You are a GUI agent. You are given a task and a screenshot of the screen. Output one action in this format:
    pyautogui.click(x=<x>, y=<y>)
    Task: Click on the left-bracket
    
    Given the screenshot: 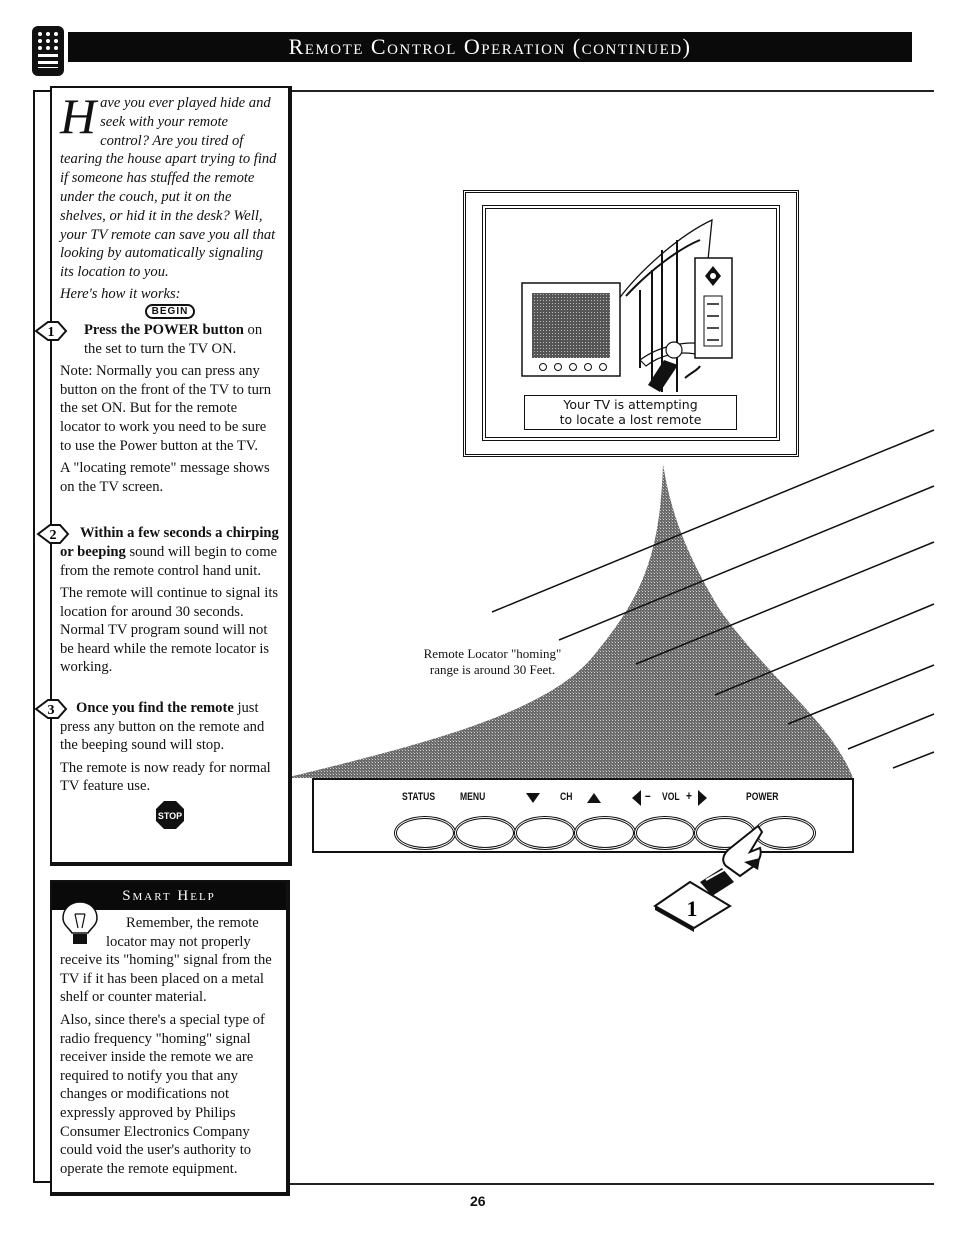 What is the action you would take?
    pyautogui.click(x=42, y=636)
    